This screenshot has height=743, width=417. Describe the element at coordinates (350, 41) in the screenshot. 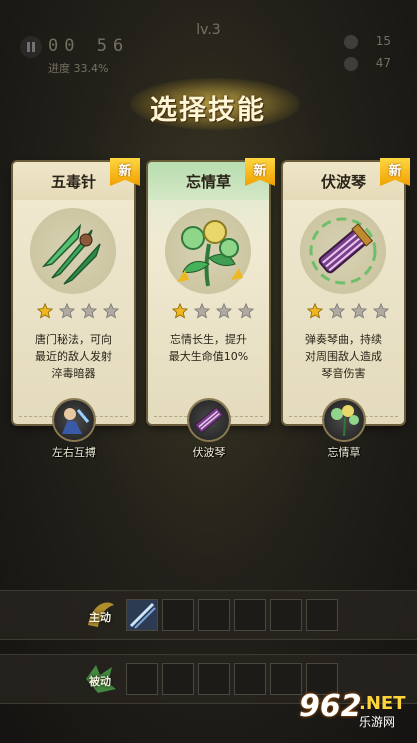

I see `coin-icon` at that location.